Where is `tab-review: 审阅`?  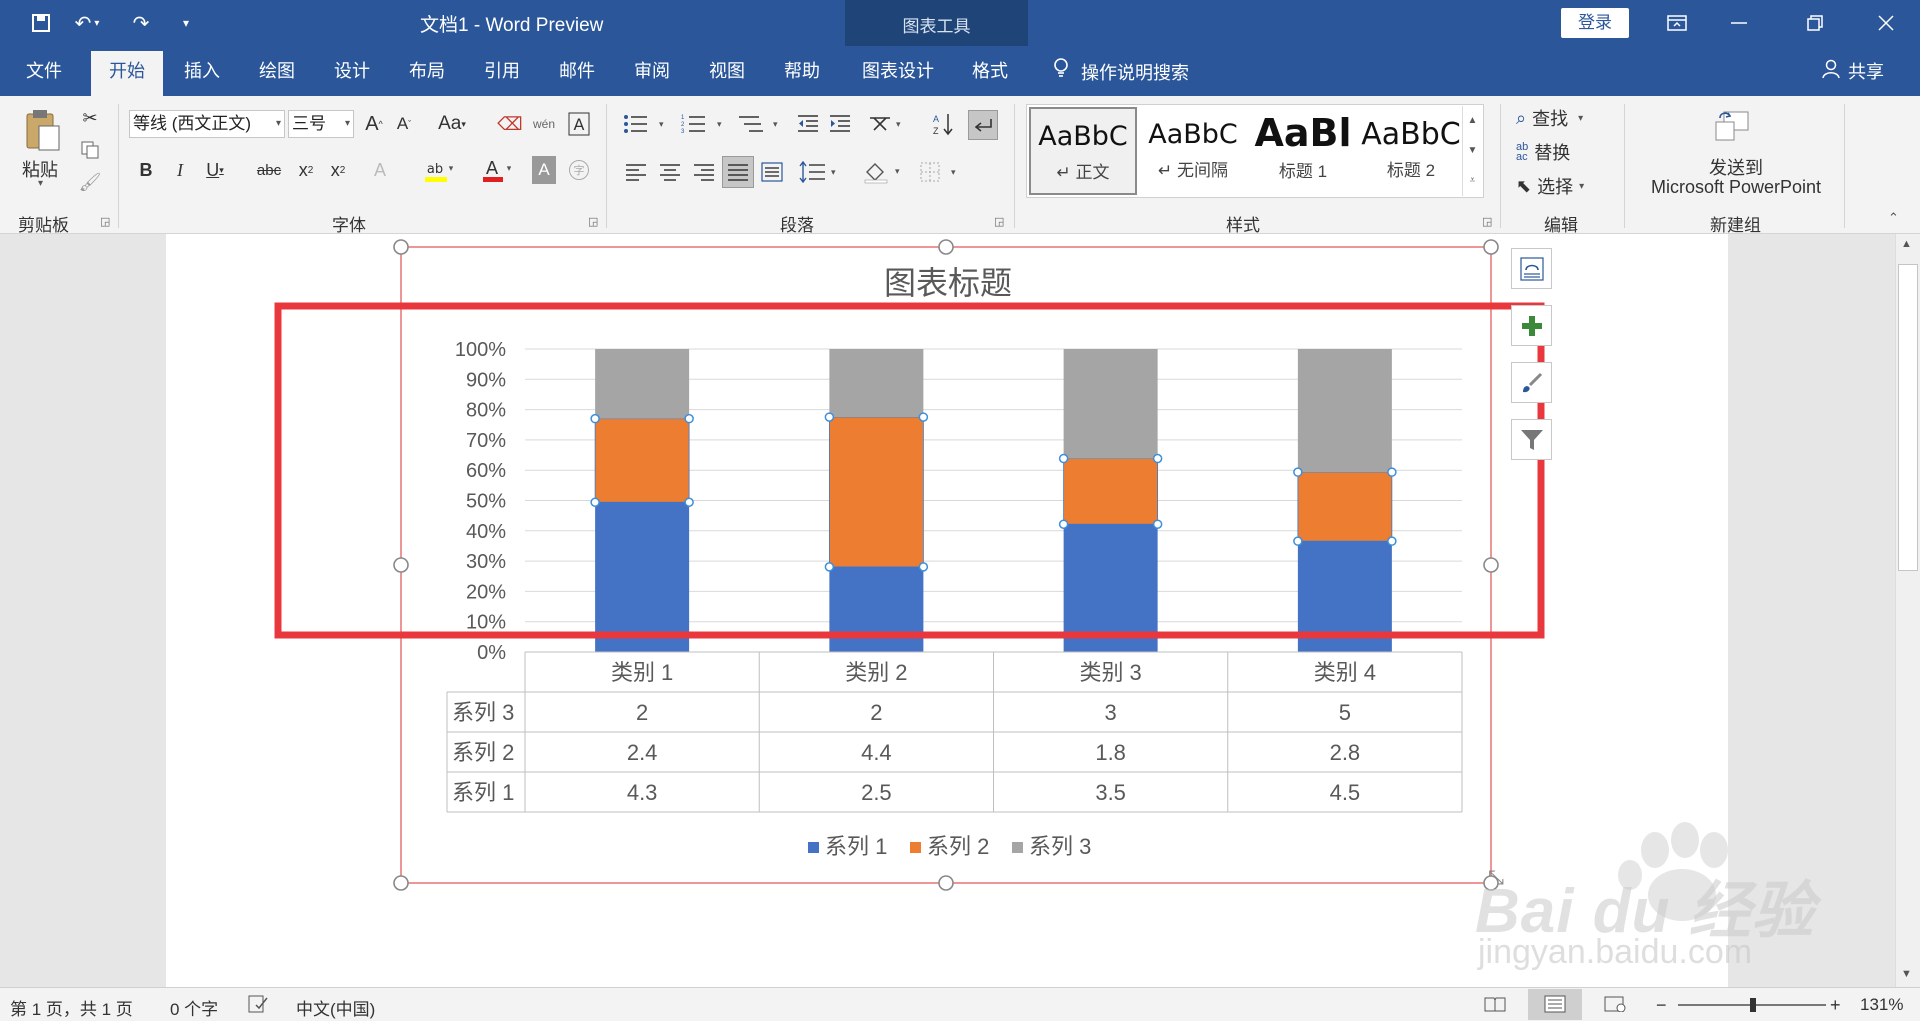 tab-review: 审阅 is located at coordinates (652, 71).